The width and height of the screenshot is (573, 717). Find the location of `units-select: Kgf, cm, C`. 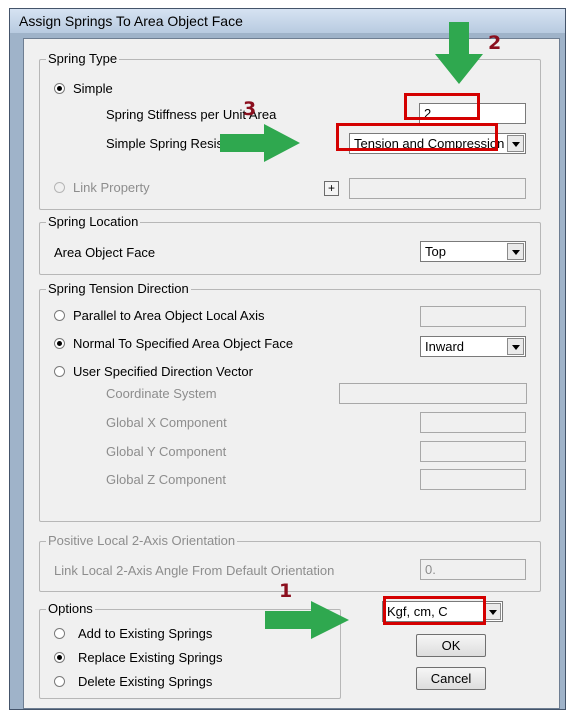

units-select: Kgf, cm, C is located at coordinates (442, 611).